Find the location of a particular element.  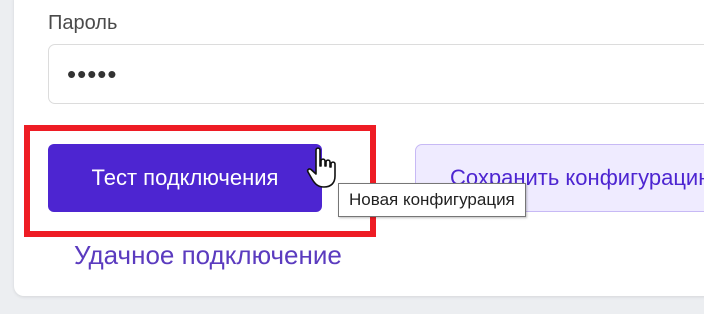

tooltip: Новая конфигурация is located at coordinates (432, 200).